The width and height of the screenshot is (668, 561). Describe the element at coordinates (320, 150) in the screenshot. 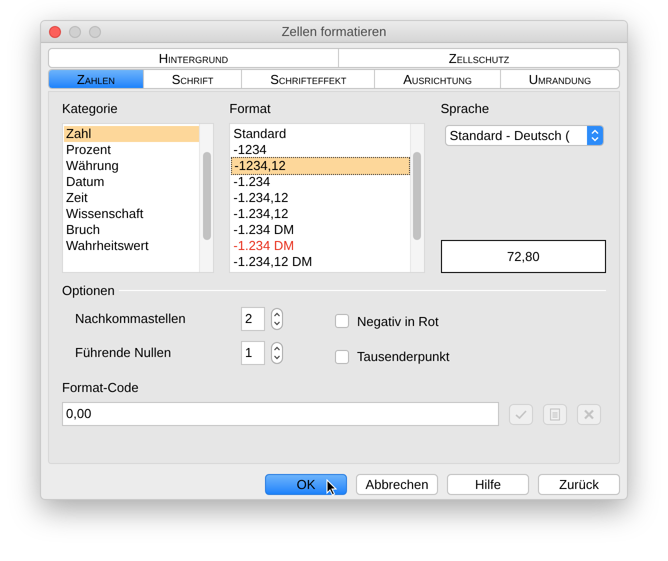

I see `list-item: -1234` at that location.